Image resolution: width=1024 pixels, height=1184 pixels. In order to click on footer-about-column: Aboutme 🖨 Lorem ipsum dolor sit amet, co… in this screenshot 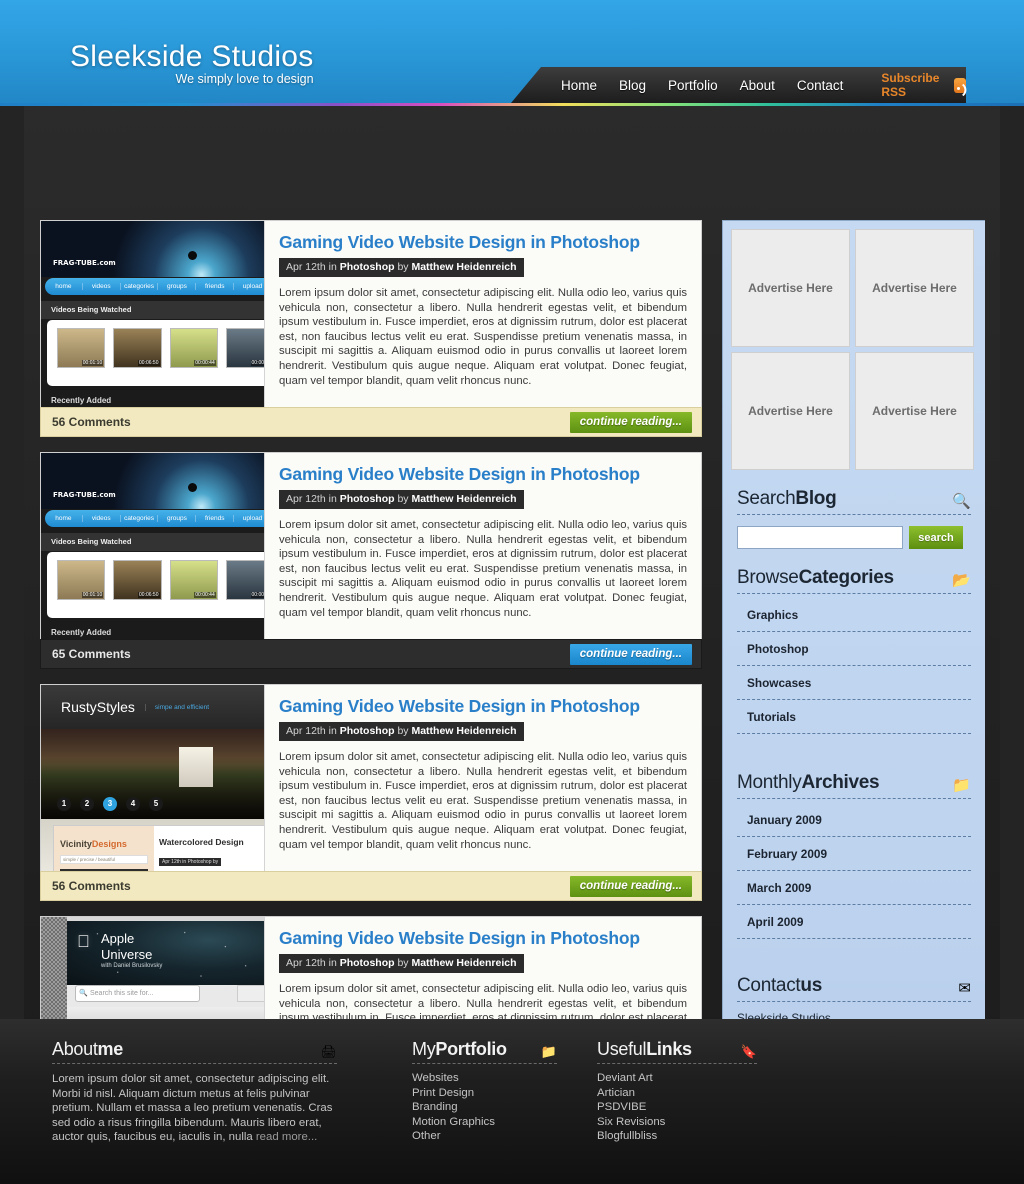, I will do `click(194, 1092)`.